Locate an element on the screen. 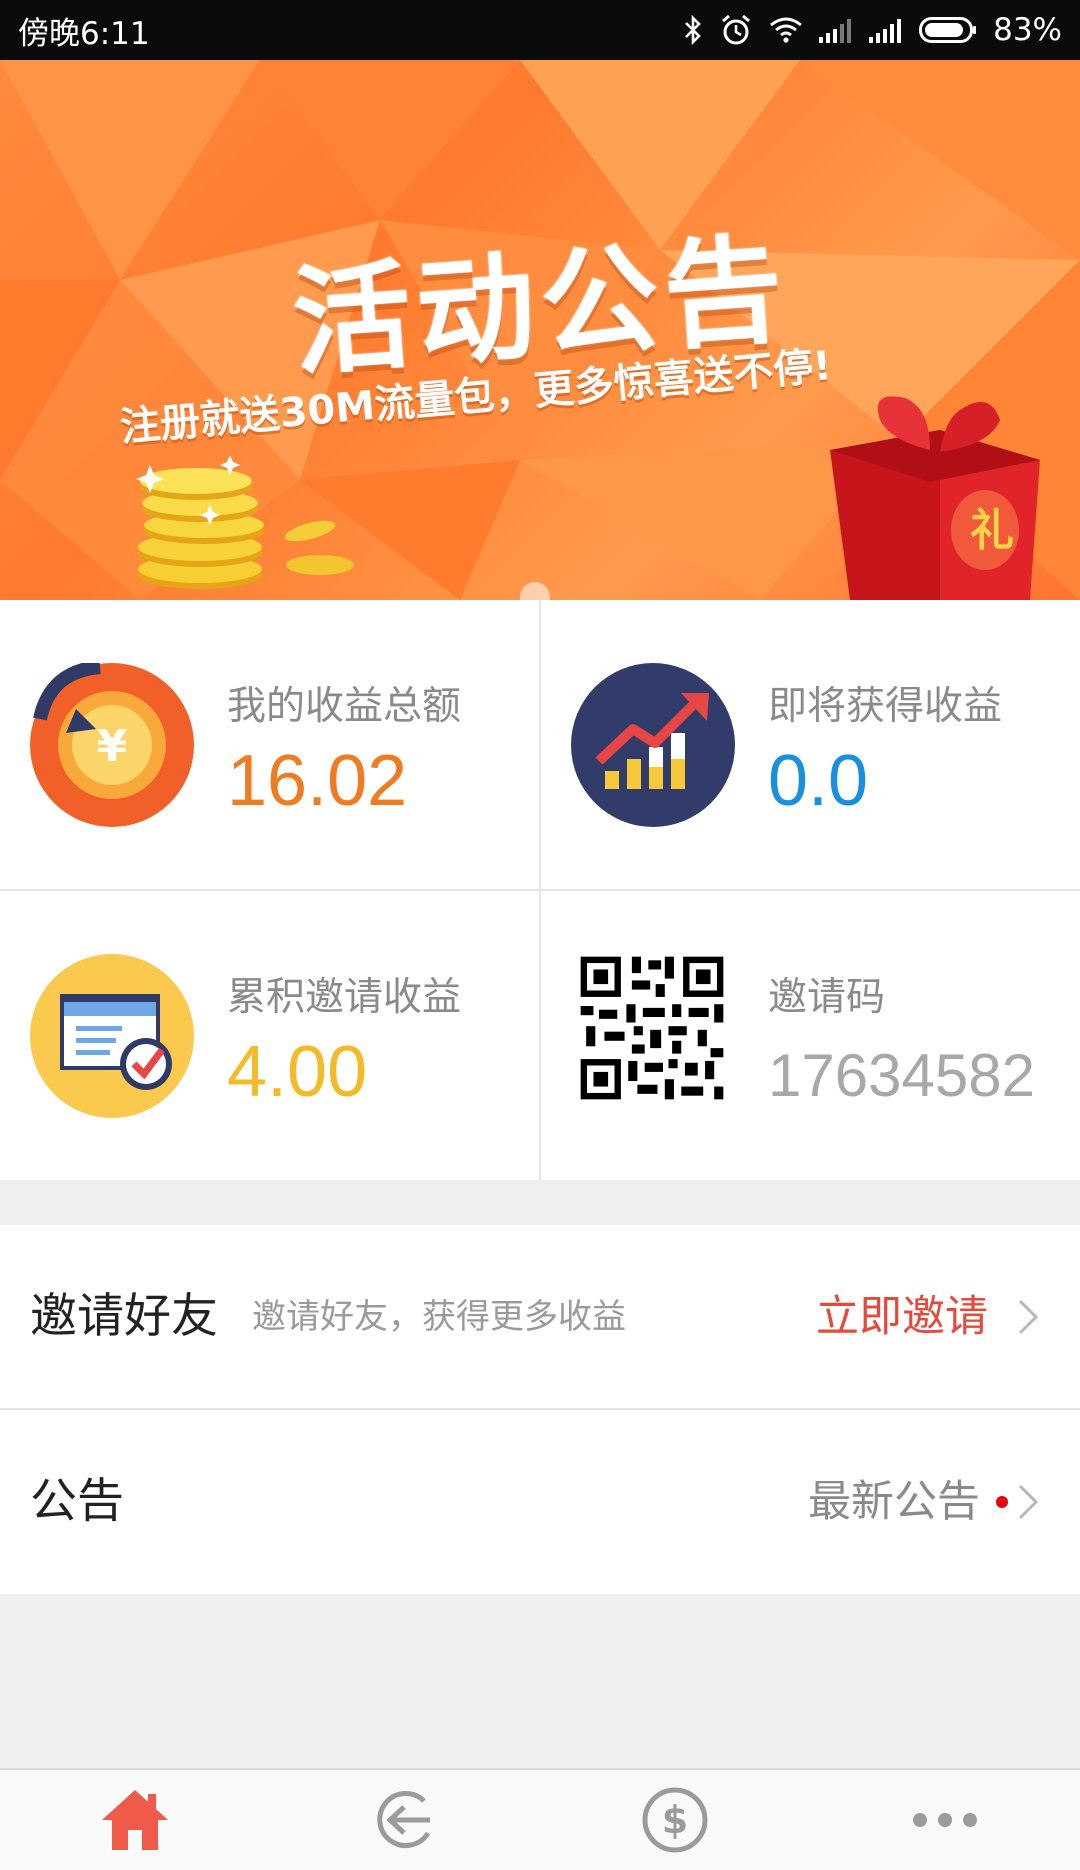  stat-invite-income: 累积邀请收益 4.00 is located at coordinates (270, 1036).